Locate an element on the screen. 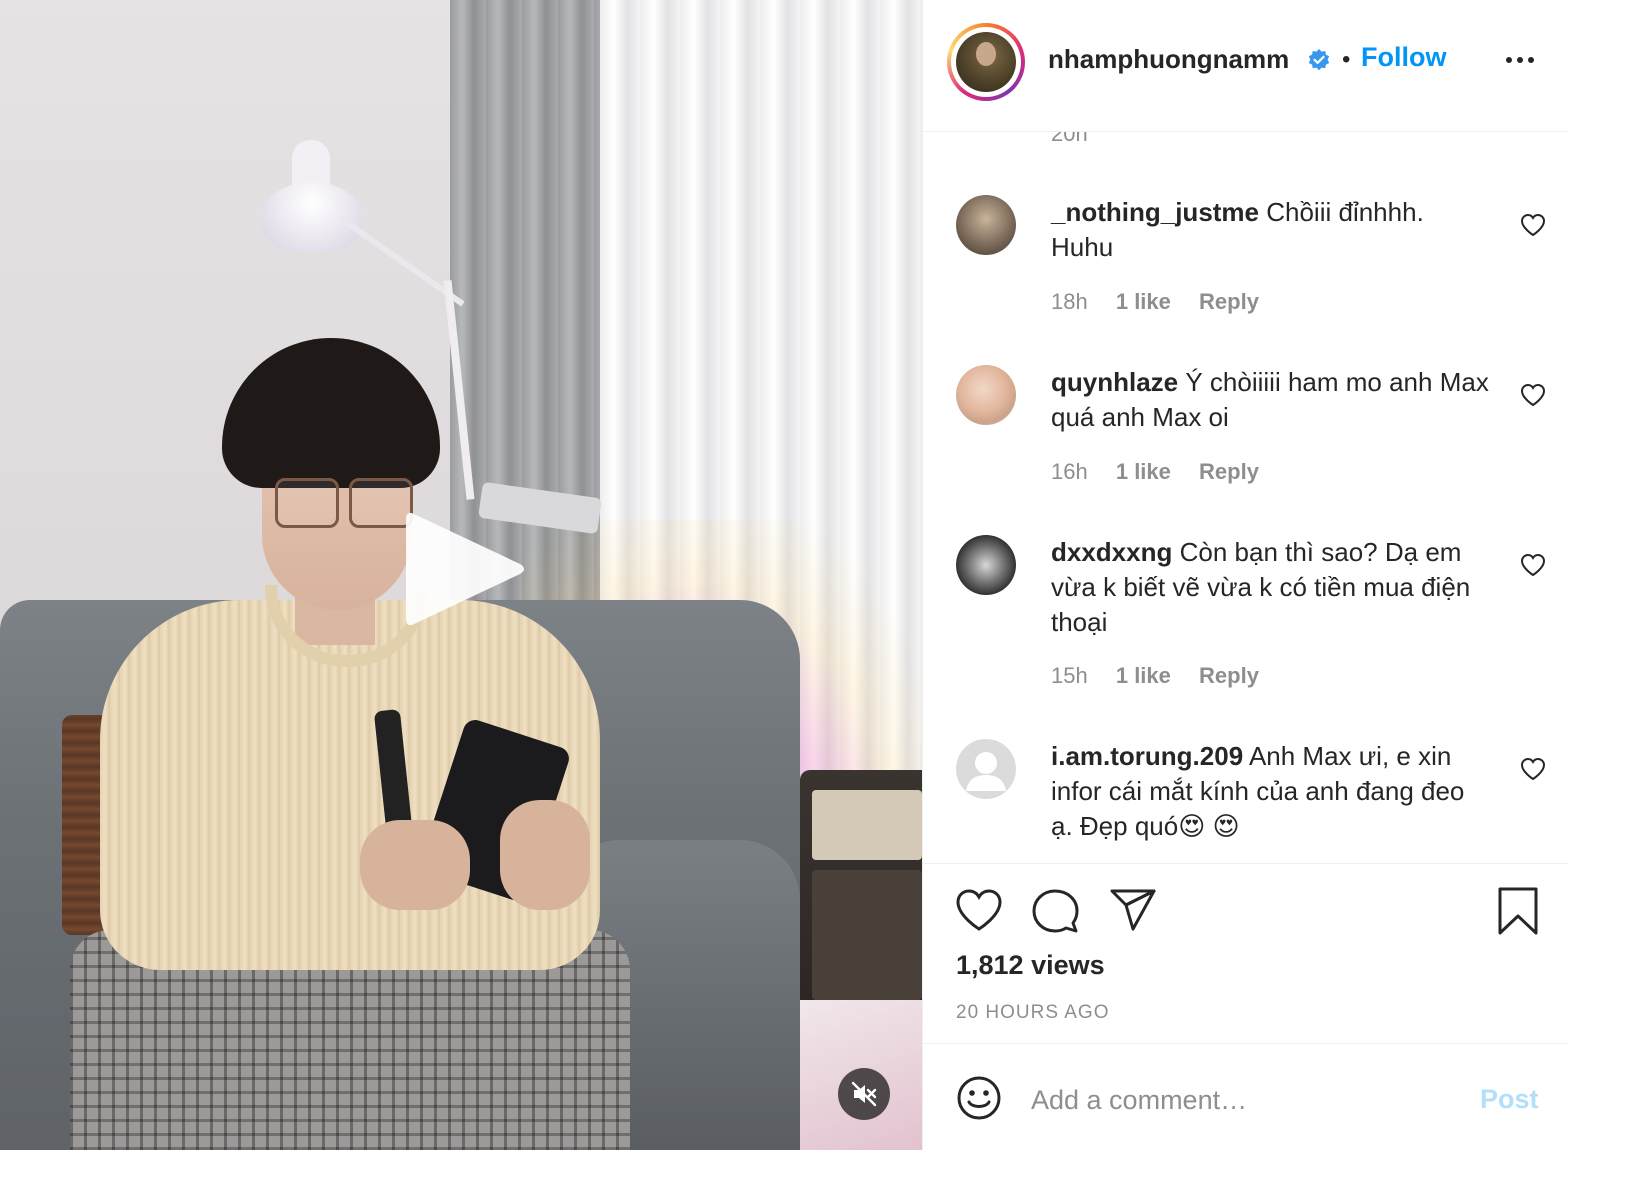 This screenshot has height=1192, width=1626. commenter-username: i.am.torung.209 is located at coordinates (1147, 756).